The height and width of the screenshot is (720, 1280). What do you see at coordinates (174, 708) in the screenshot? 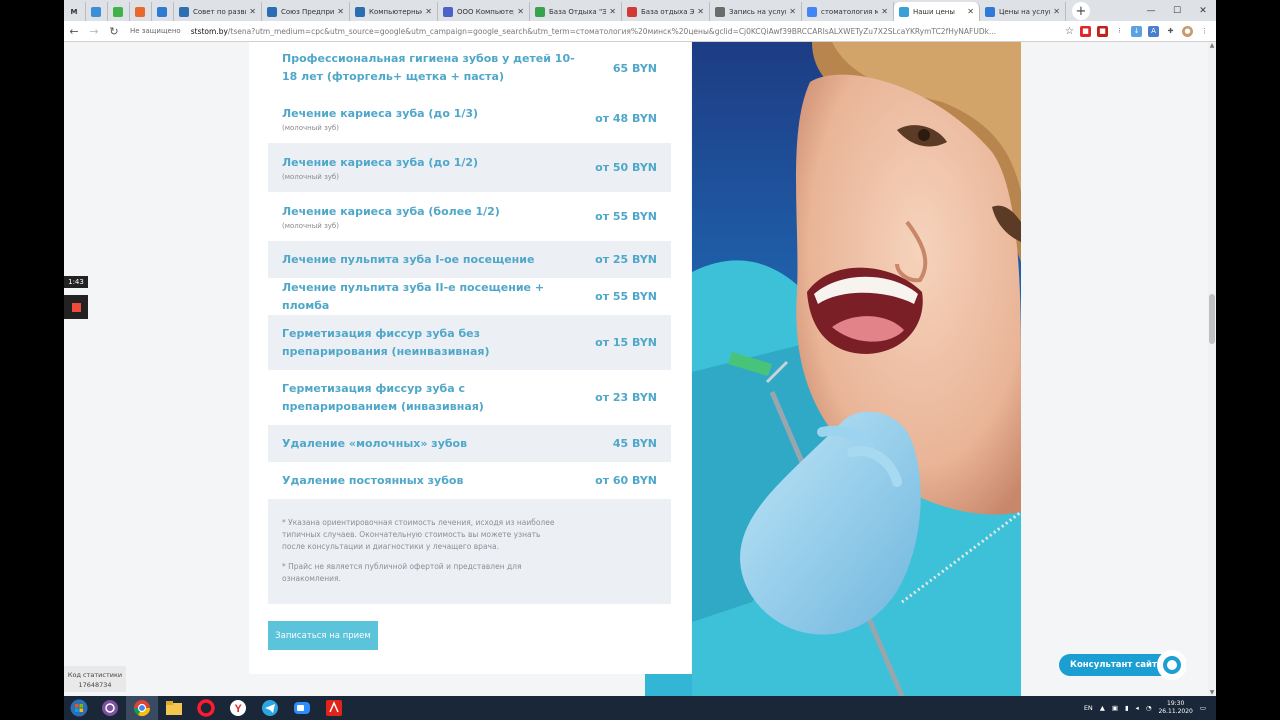
I see `file-explorer-icon` at bounding box center [174, 708].